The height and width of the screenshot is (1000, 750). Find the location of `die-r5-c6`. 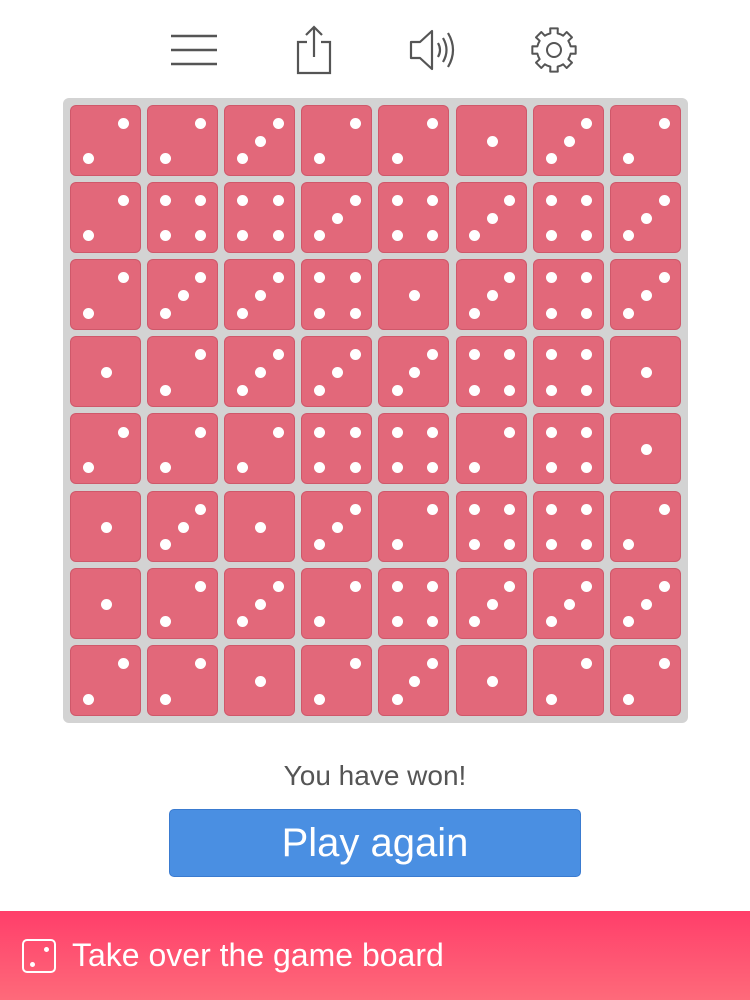

die-r5-c6 is located at coordinates (491, 449).